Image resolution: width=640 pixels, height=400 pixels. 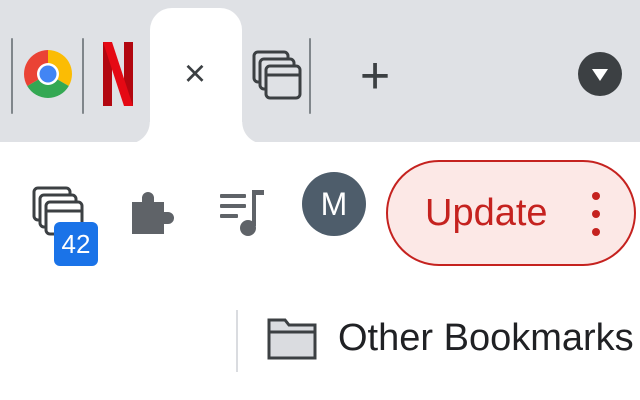 What do you see at coordinates (486, 338) in the screenshot?
I see `other-bookmarks-label: Other Bookmarks` at bounding box center [486, 338].